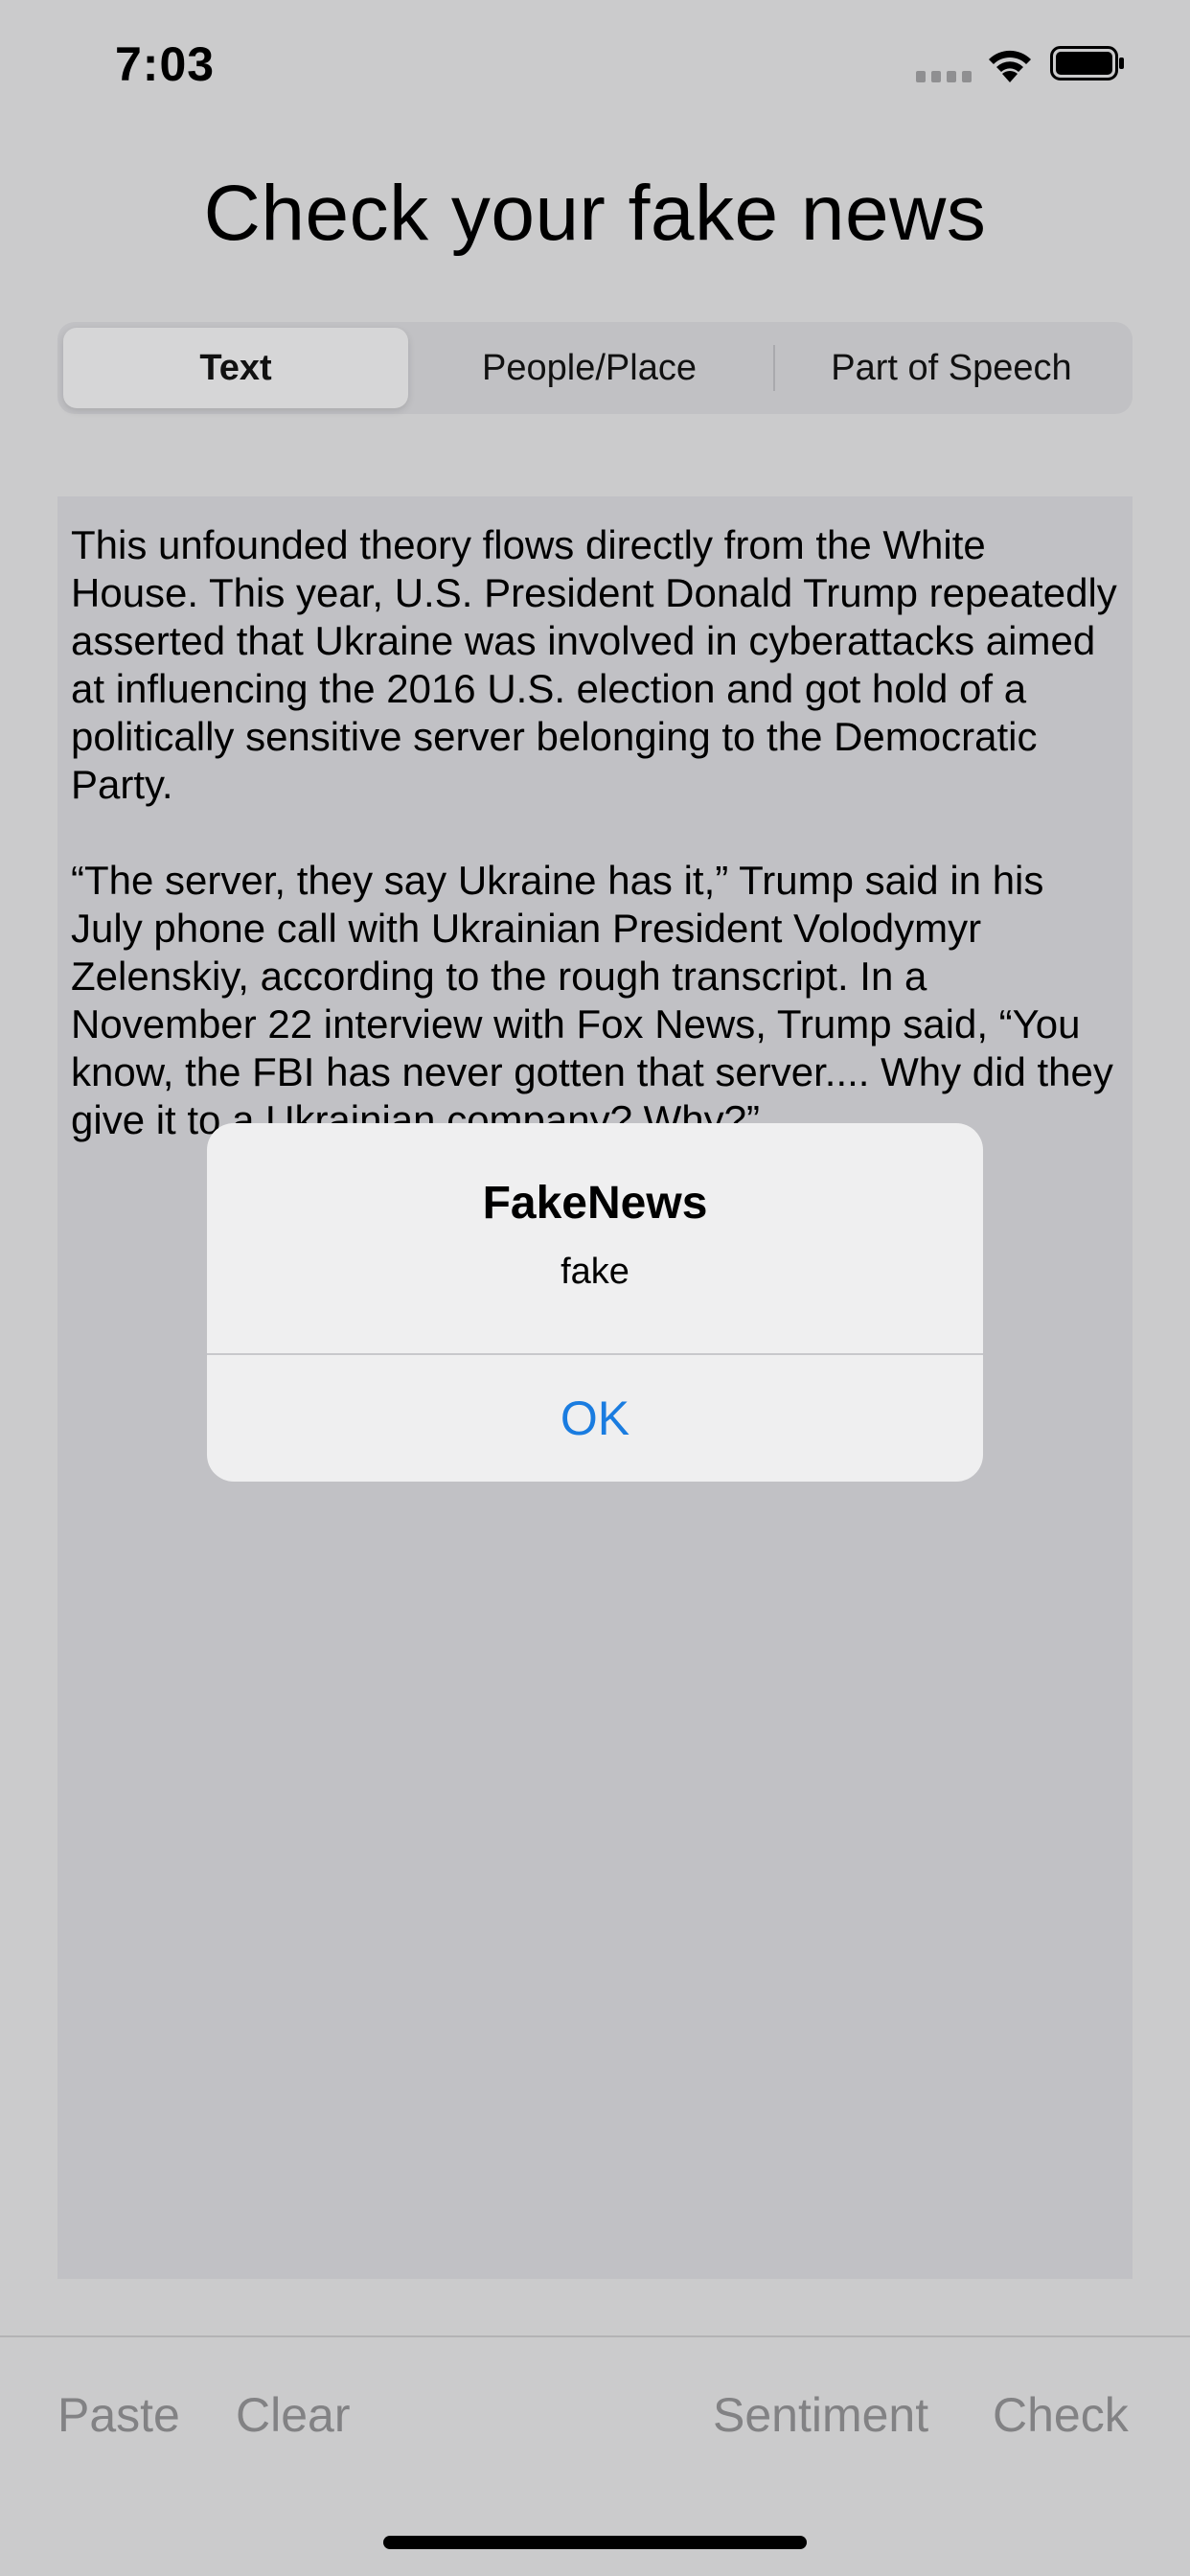 The height and width of the screenshot is (2576, 1190). What do you see at coordinates (595, 1418) in the screenshot?
I see `ok-button: OK` at bounding box center [595, 1418].